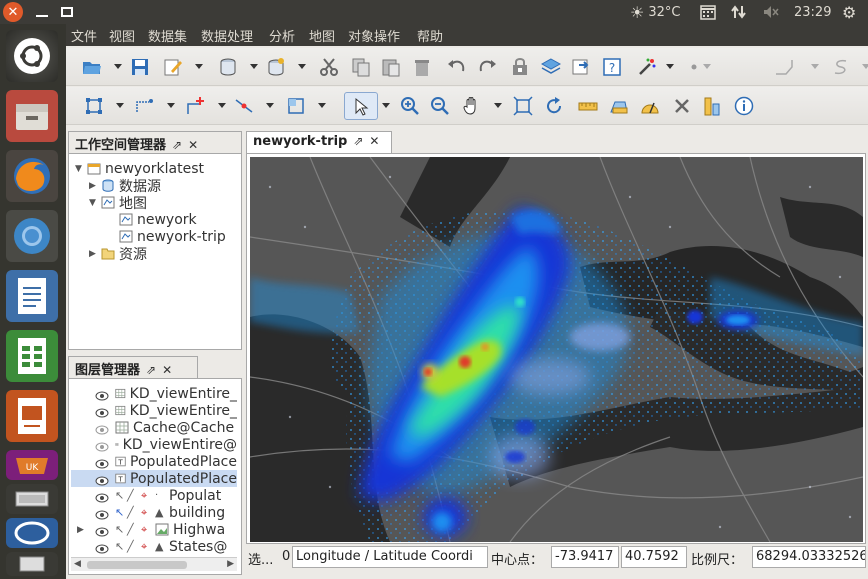 This screenshot has width=868, height=579. I want to click on pointer-dropdown-icon, so click(386, 105).